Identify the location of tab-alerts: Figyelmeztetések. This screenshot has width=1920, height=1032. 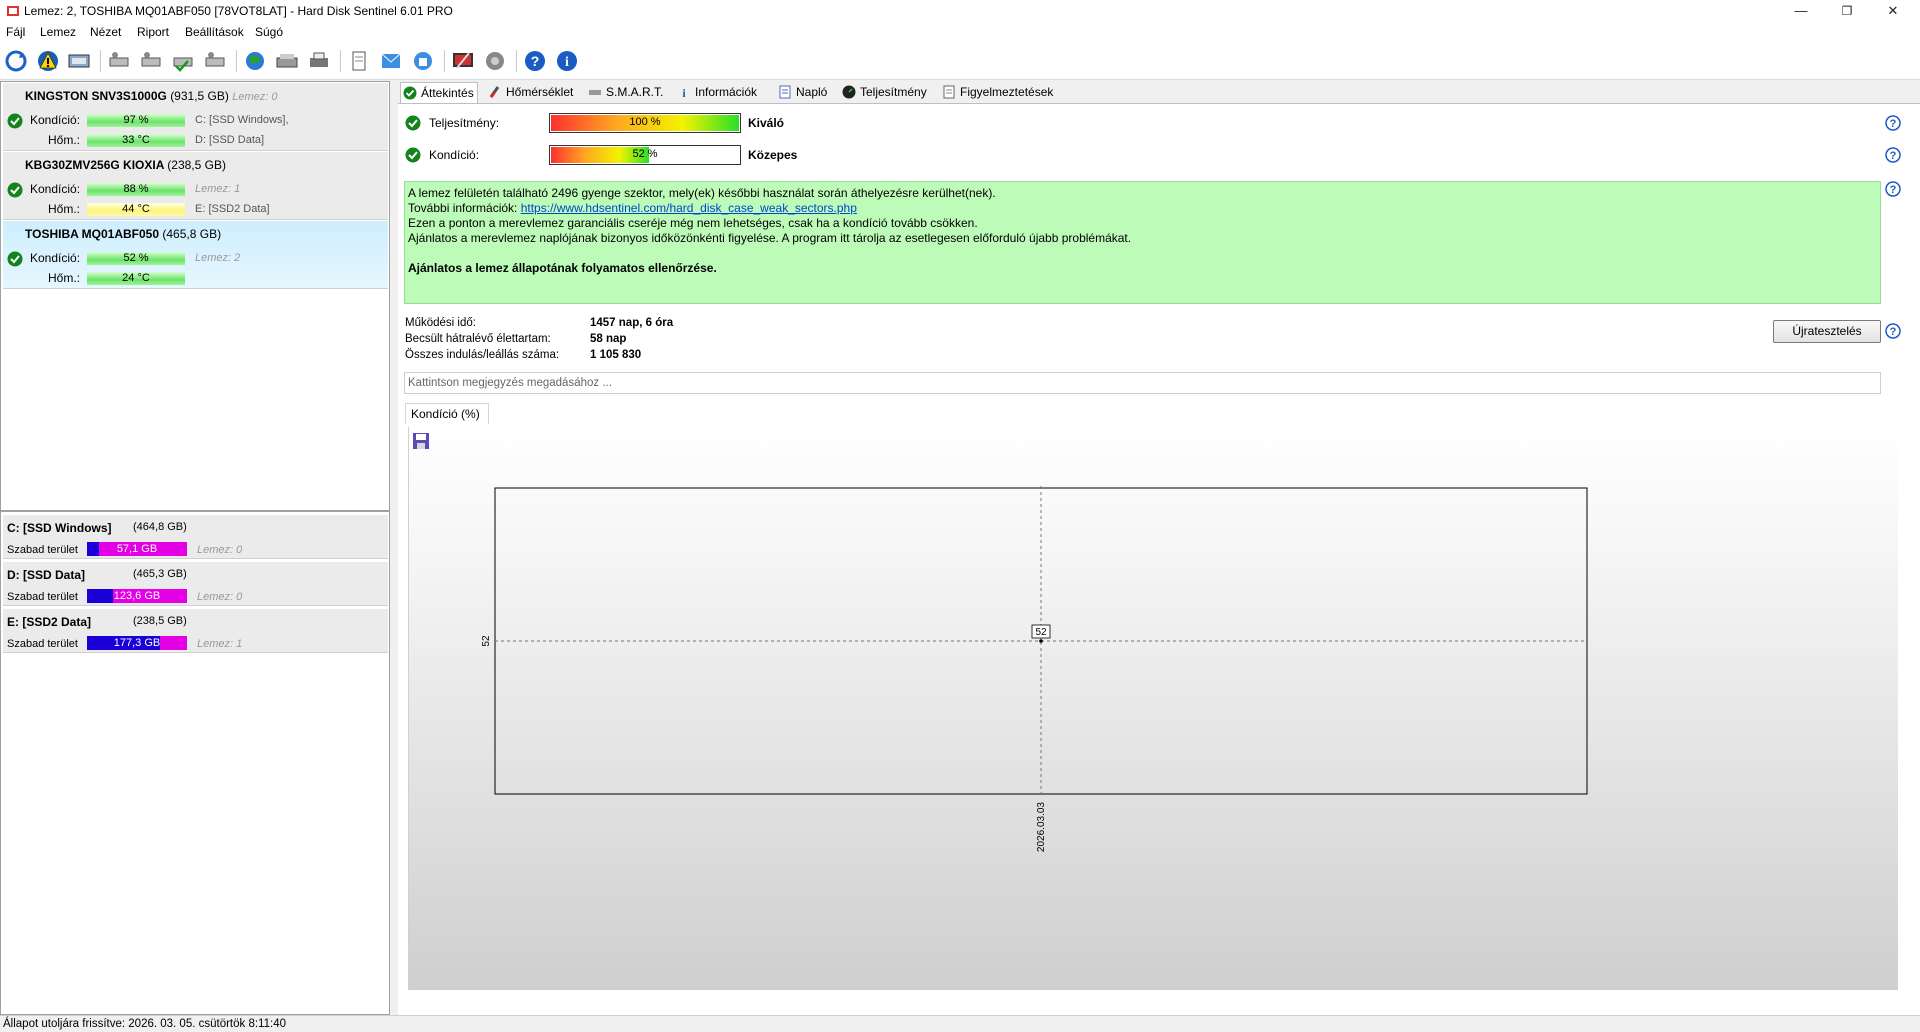
(996, 92).